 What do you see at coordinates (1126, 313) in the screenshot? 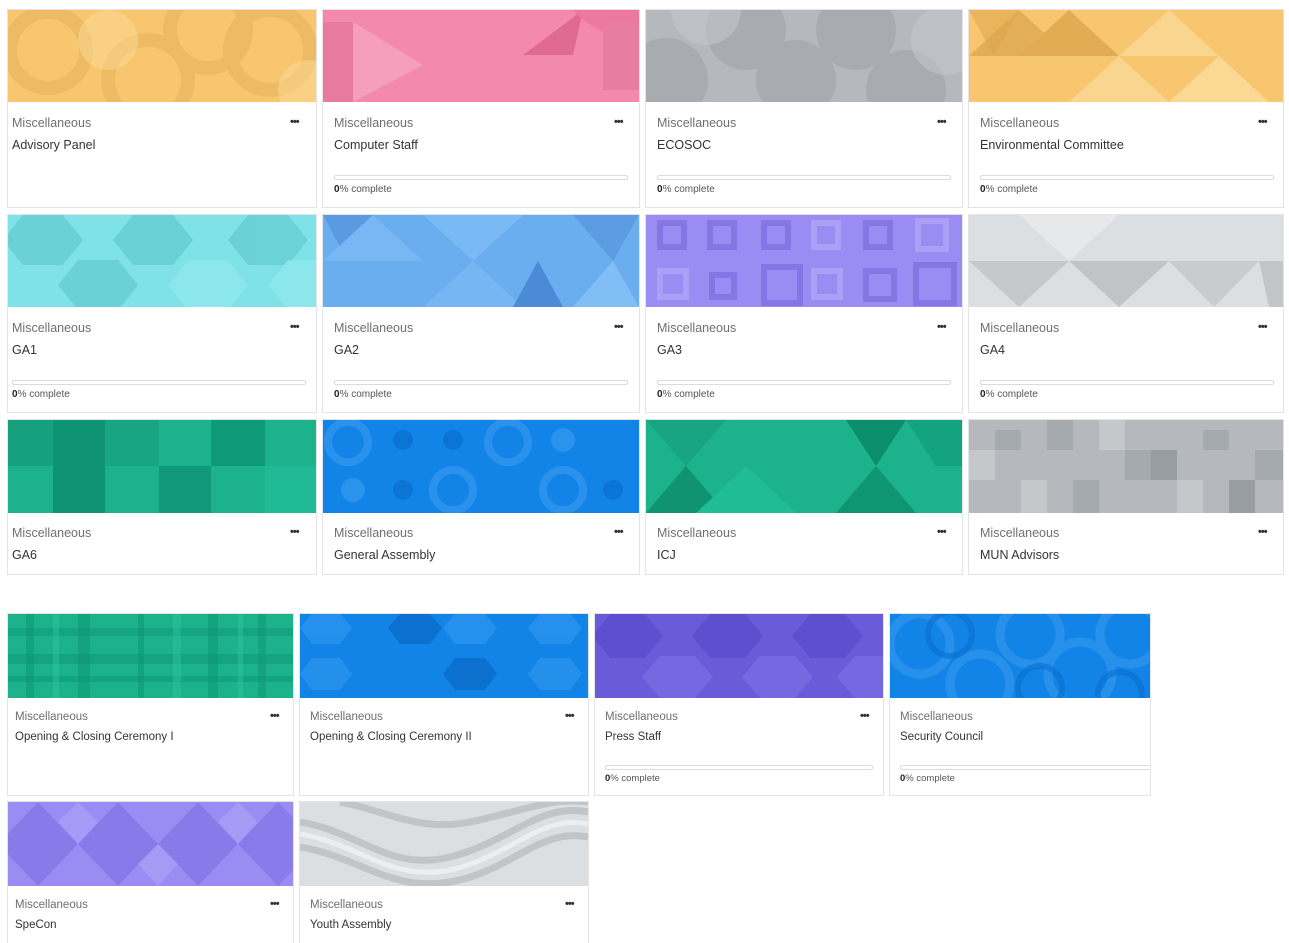
I see `course-card: Miscellaneous ••• GA4 0% complete` at bounding box center [1126, 313].